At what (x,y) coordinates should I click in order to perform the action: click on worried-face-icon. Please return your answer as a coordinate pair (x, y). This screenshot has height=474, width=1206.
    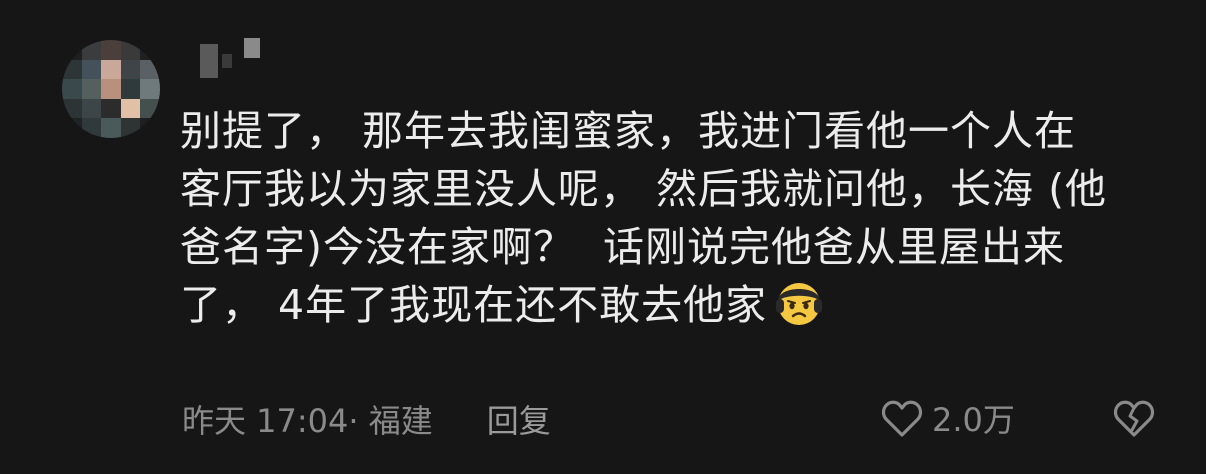
    Looking at the image, I should click on (799, 304).